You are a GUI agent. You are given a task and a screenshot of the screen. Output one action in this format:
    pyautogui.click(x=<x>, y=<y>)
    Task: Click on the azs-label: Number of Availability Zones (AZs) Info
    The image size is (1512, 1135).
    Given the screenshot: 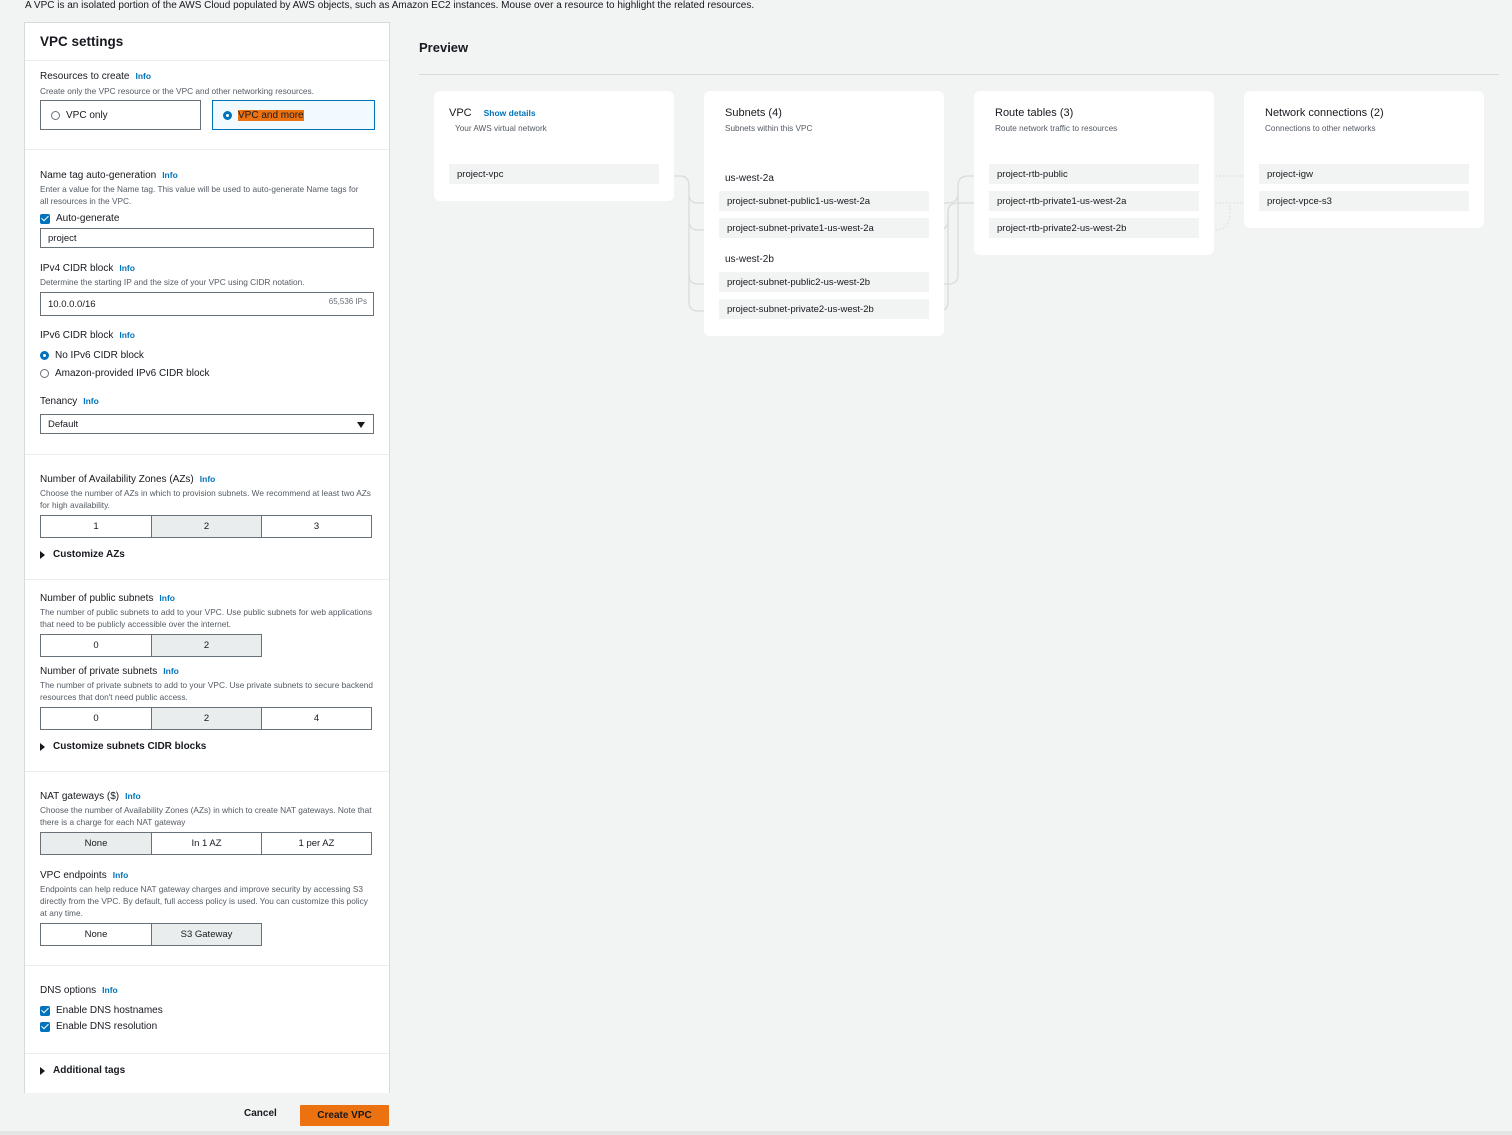 What is the action you would take?
    pyautogui.click(x=127, y=479)
    